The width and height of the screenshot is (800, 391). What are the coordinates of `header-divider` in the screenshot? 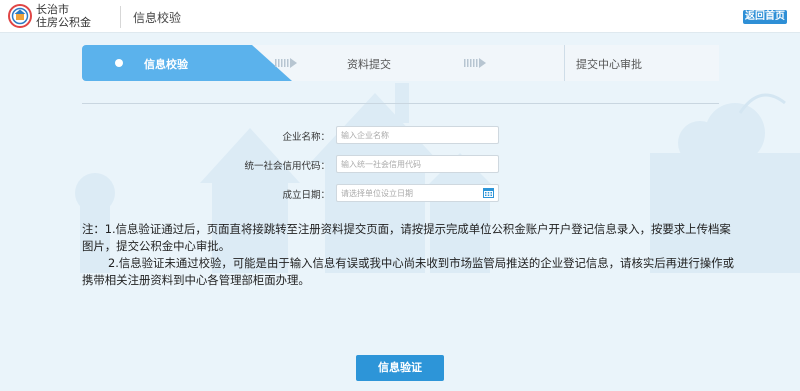 It's located at (120, 17).